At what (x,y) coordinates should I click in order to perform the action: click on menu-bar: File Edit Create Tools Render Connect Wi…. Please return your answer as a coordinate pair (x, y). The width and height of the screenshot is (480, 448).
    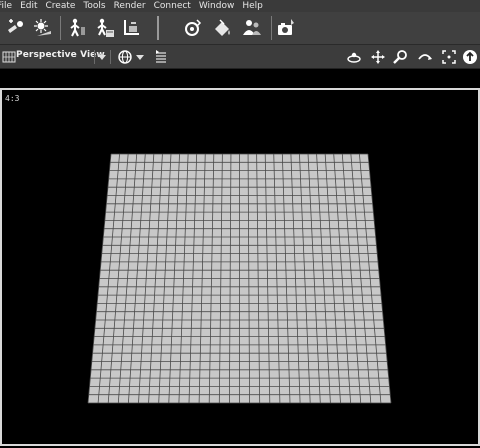
    Looking at the image, I should click on (240, 6).